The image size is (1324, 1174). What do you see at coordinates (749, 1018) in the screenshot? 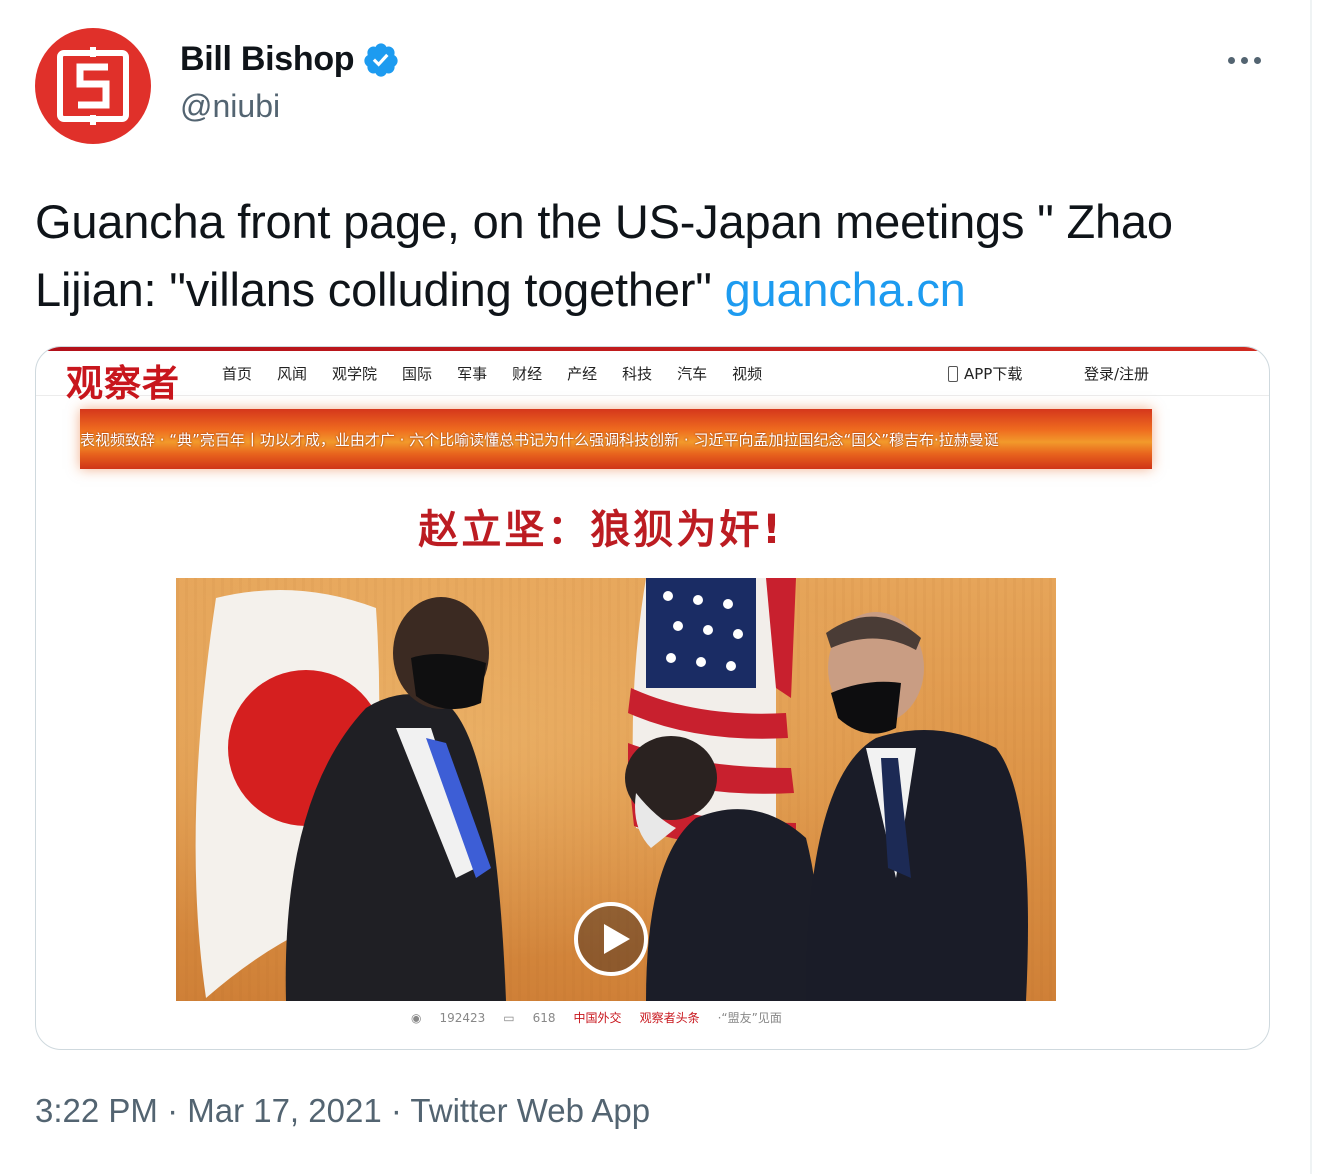
I see `related-text: ·“盟友”见面` at bounding box center [749, 1018].